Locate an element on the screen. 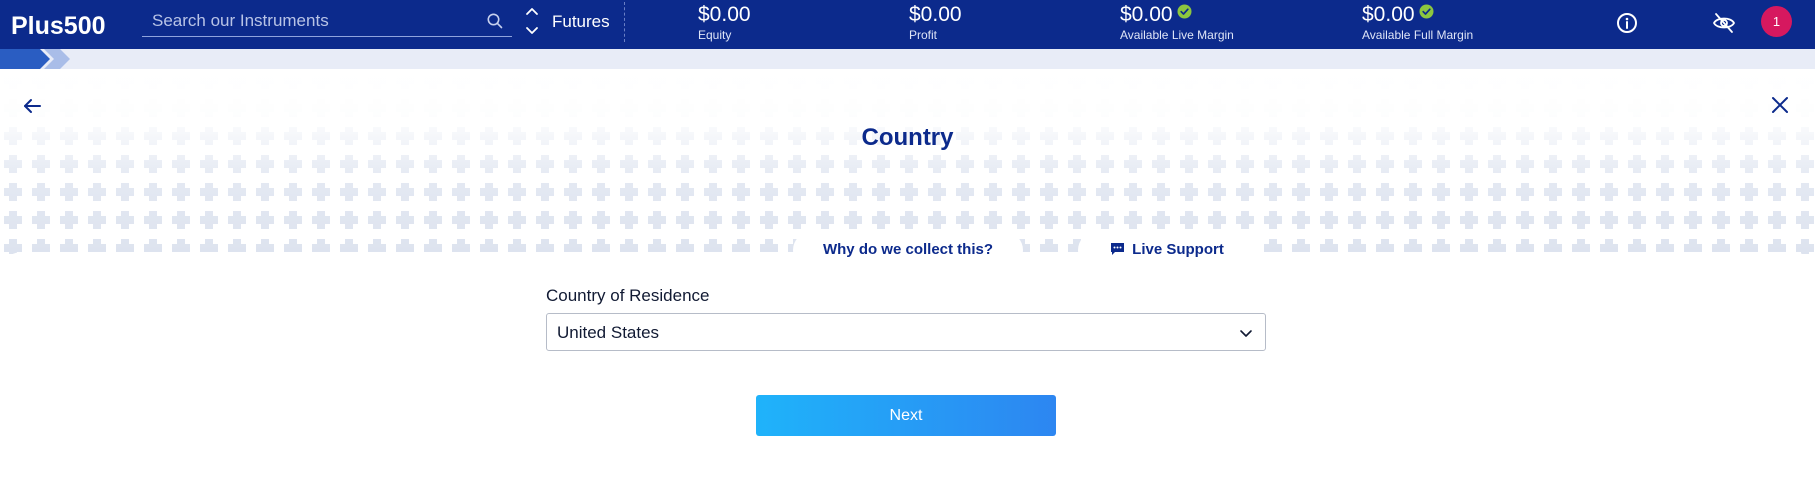 The height and width of the screenshot is (502, 1815). progress-step-current is located at coordinates (25, 59).